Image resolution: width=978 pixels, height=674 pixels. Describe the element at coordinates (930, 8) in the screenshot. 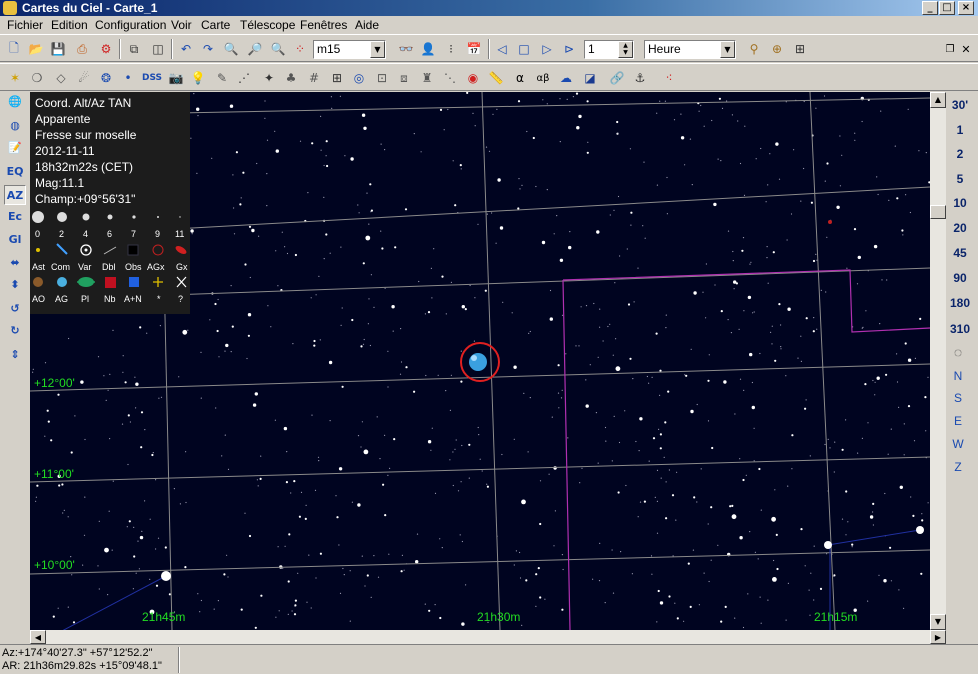

I see `minimize-button: _` at that location.